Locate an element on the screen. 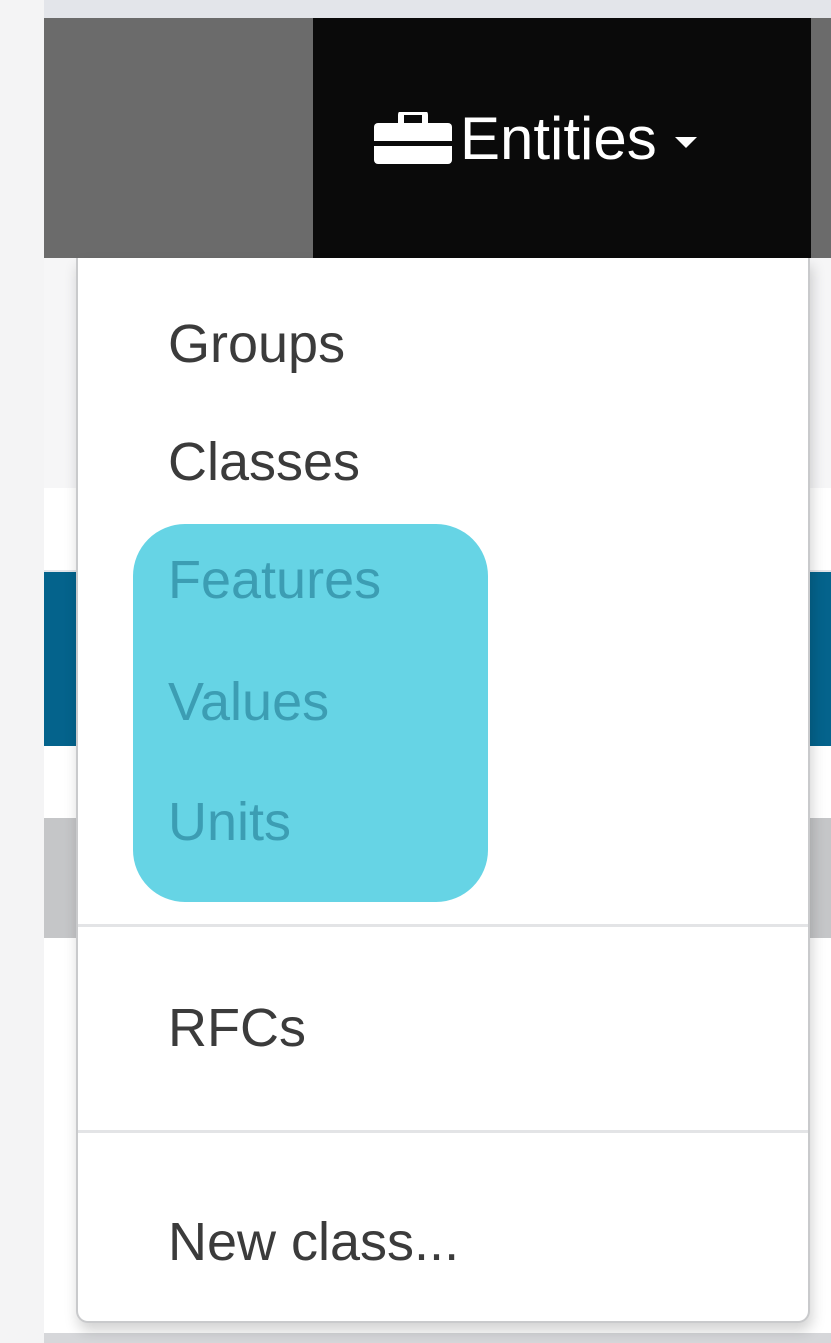  menu-divider is located at coordinates (443, 925).